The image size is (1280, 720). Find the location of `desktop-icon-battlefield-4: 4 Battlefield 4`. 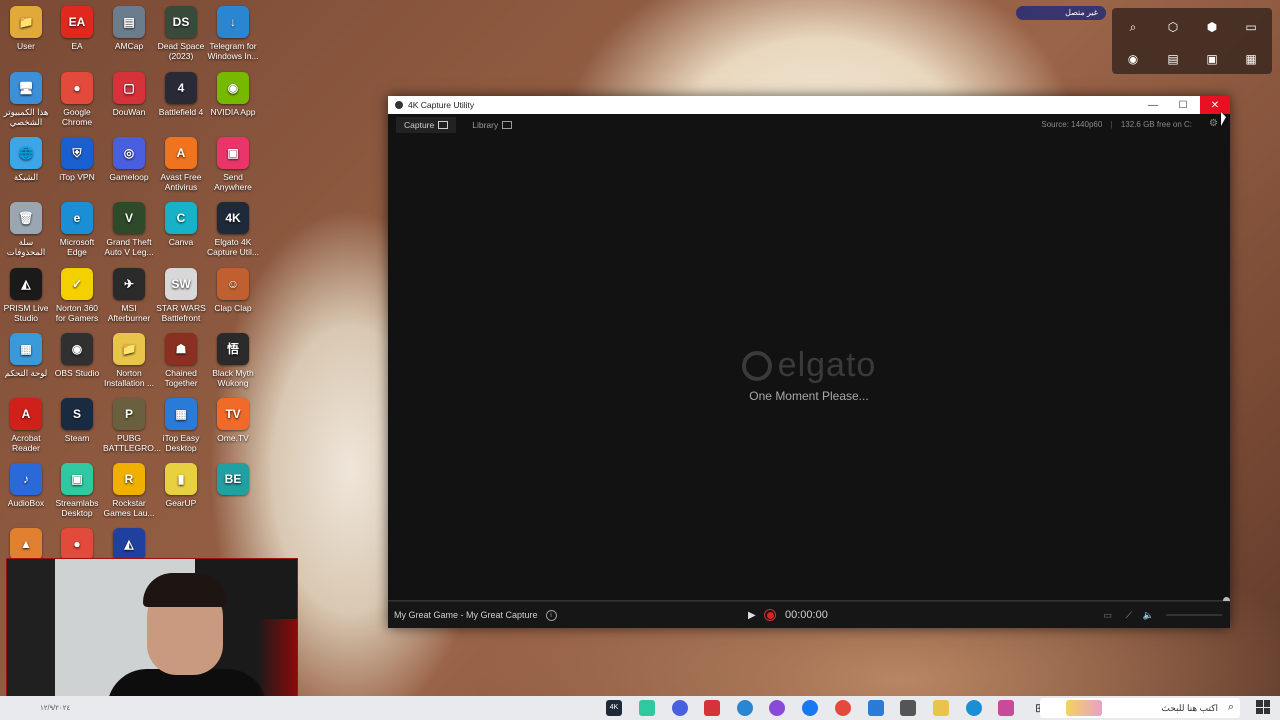

desktop-icon-battlefield-4: 4 Battlefield 4 is located at coordinates (181, 94).